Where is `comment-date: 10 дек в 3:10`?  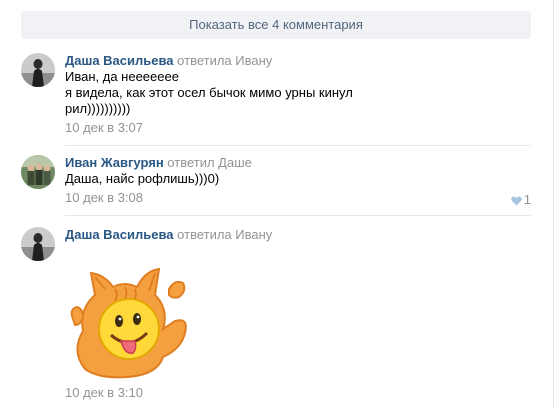
comment-date: 10 дек в 3:10 is located at coordinates (104, 393).